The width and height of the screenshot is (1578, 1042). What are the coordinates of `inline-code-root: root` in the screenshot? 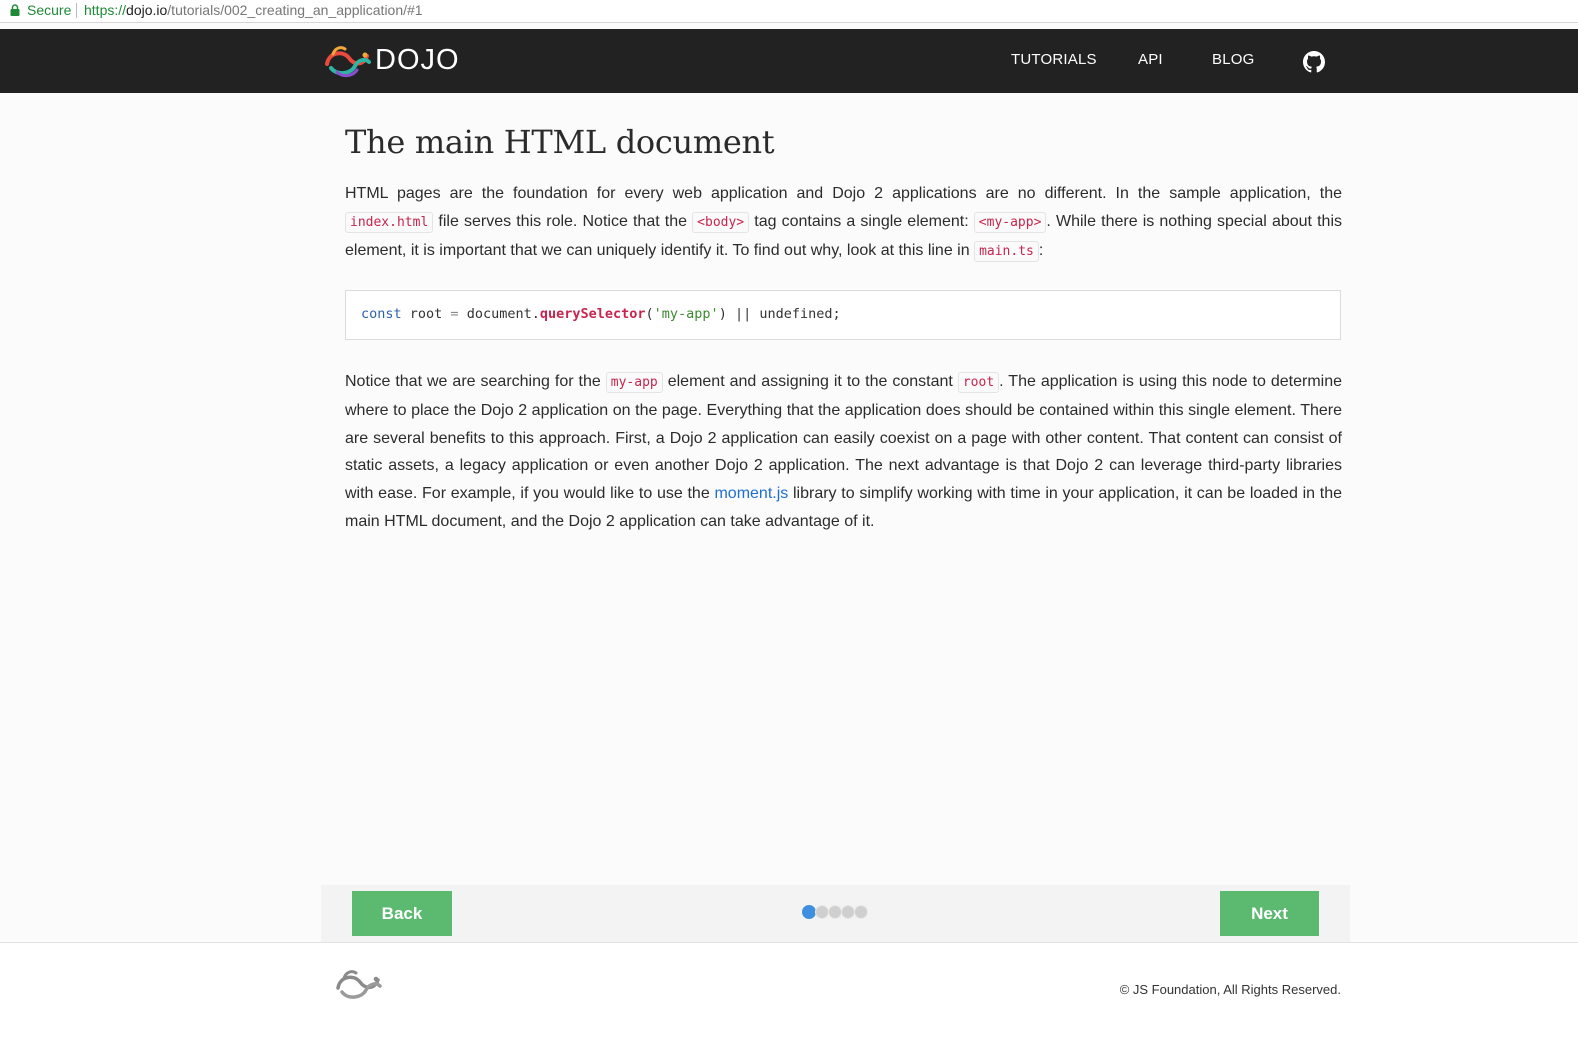 It's located at (978, 382).